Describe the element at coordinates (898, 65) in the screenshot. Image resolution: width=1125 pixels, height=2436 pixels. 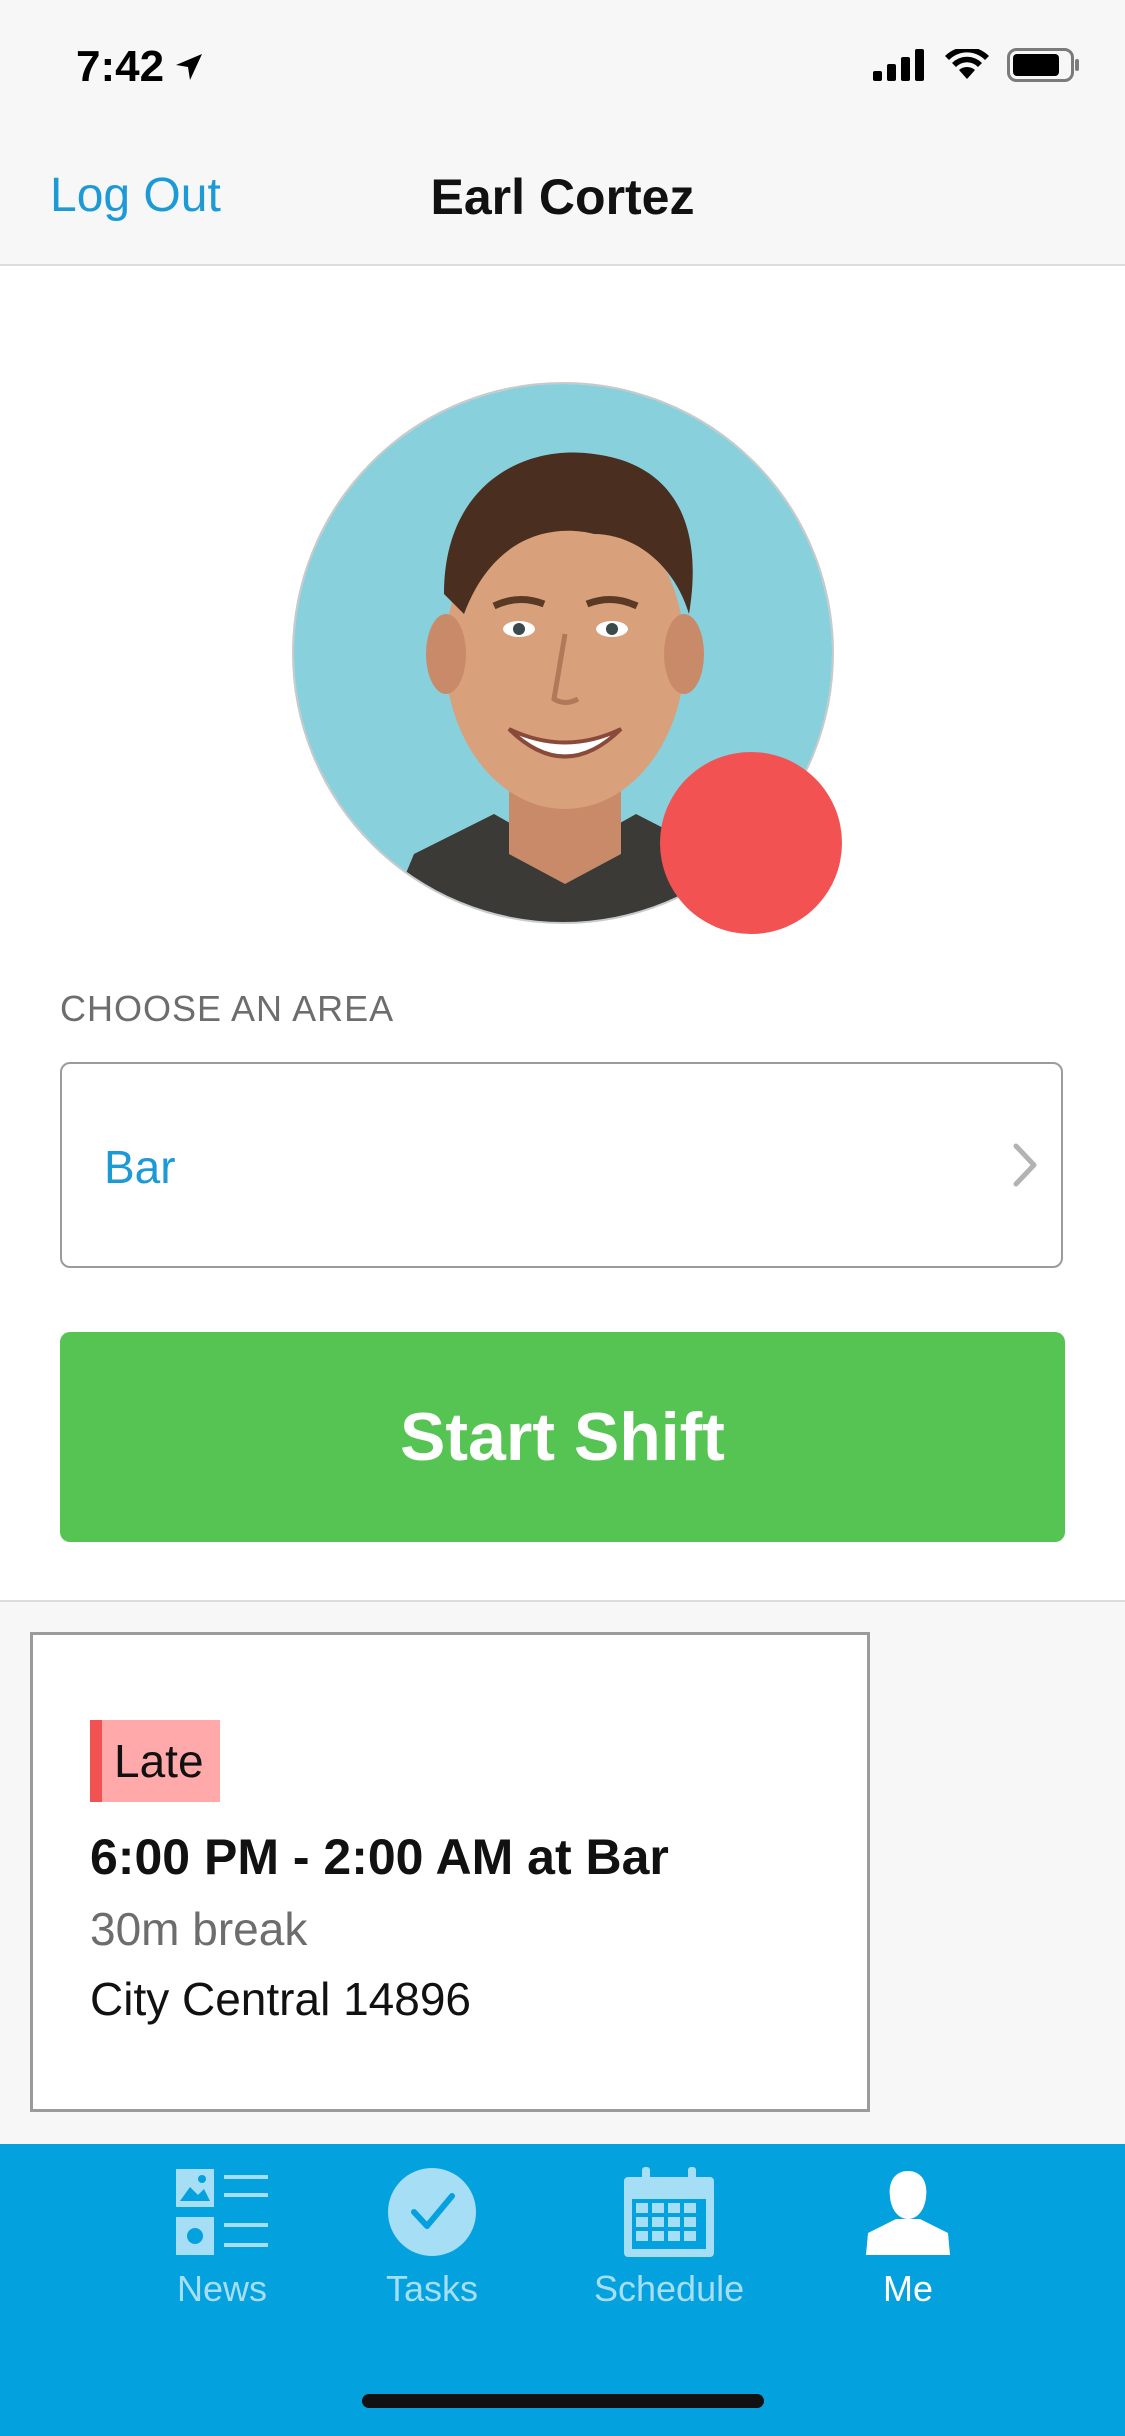
I see `signal-icon` at that location.